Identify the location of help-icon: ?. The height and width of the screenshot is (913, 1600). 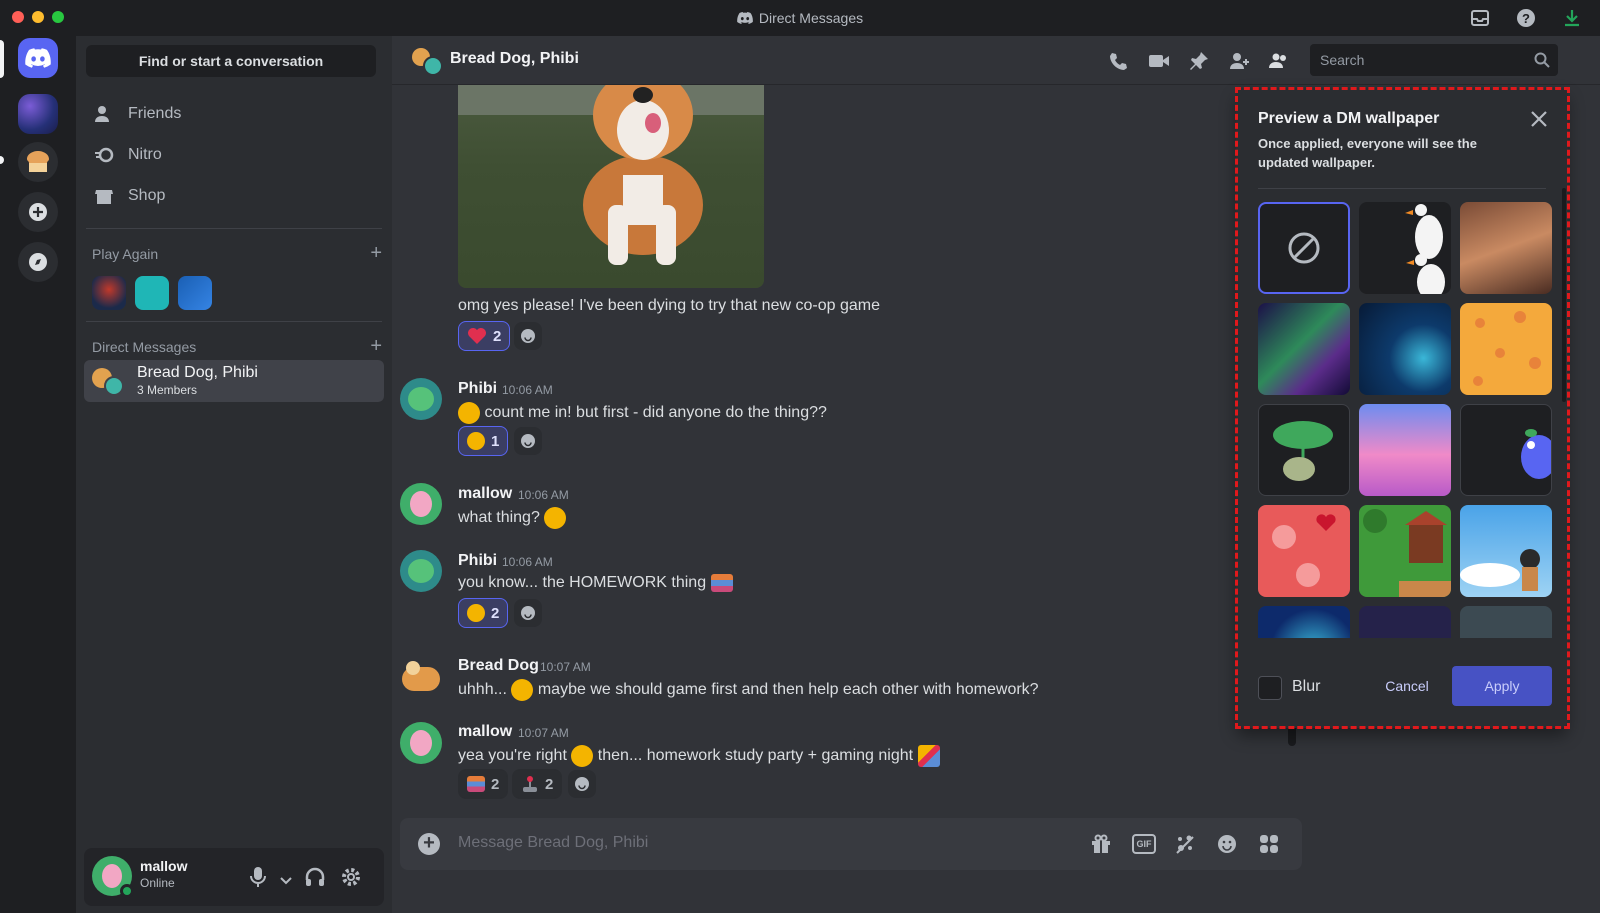
(1526, 18).